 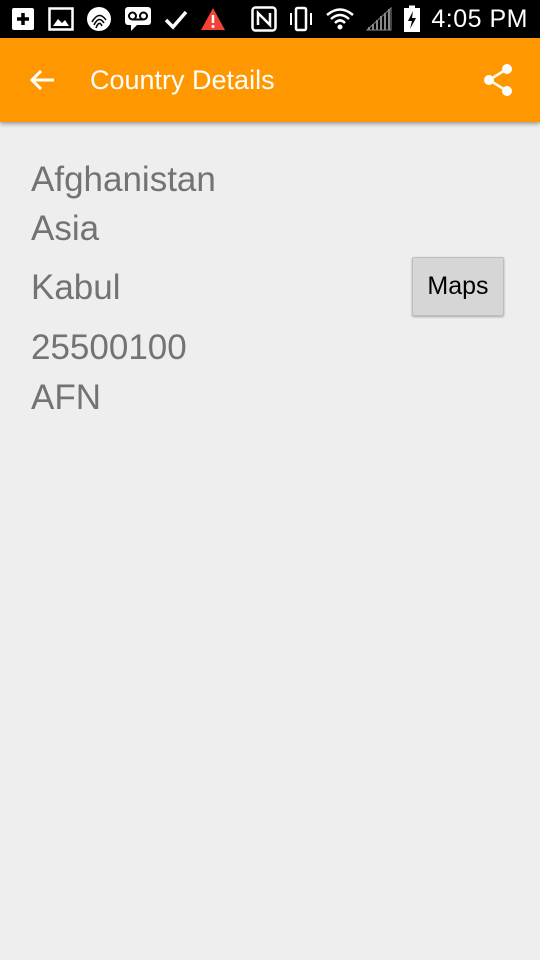 What do you see at coordinates (109, 347) in the screenshot?
I see `country-population: 25500100` at bounding box center [109, 347].